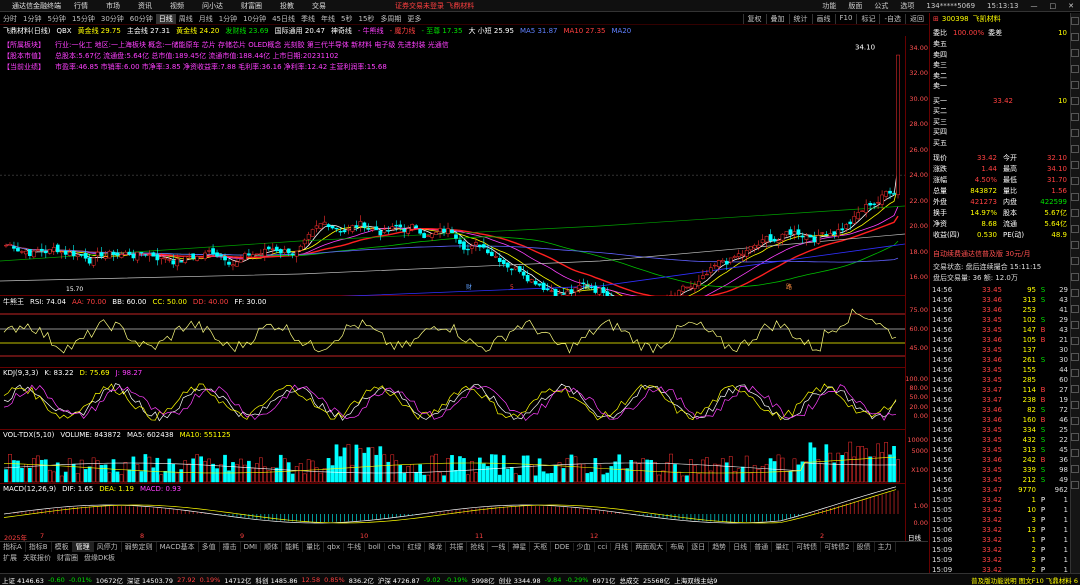 This screenshot has height=585, width=1080. I want to click on indicator-tab: 神星, so click(520, 547).